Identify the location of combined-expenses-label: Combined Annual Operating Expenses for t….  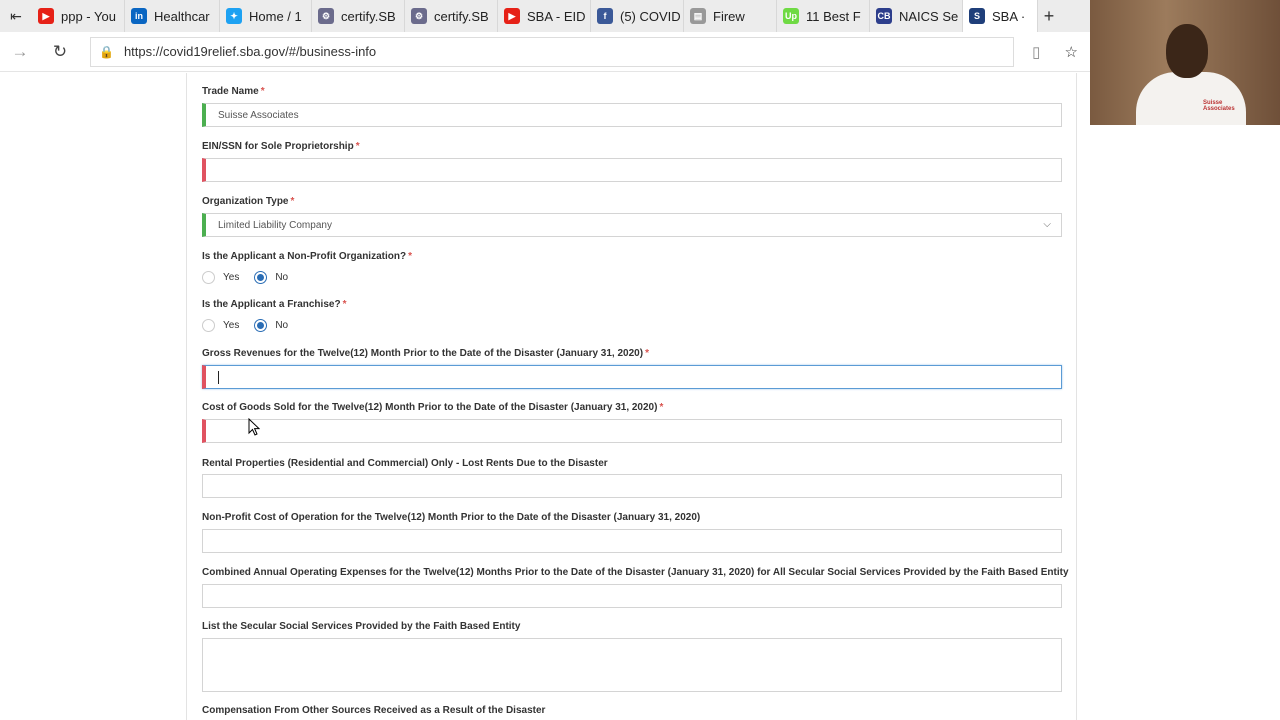
(635, 572).